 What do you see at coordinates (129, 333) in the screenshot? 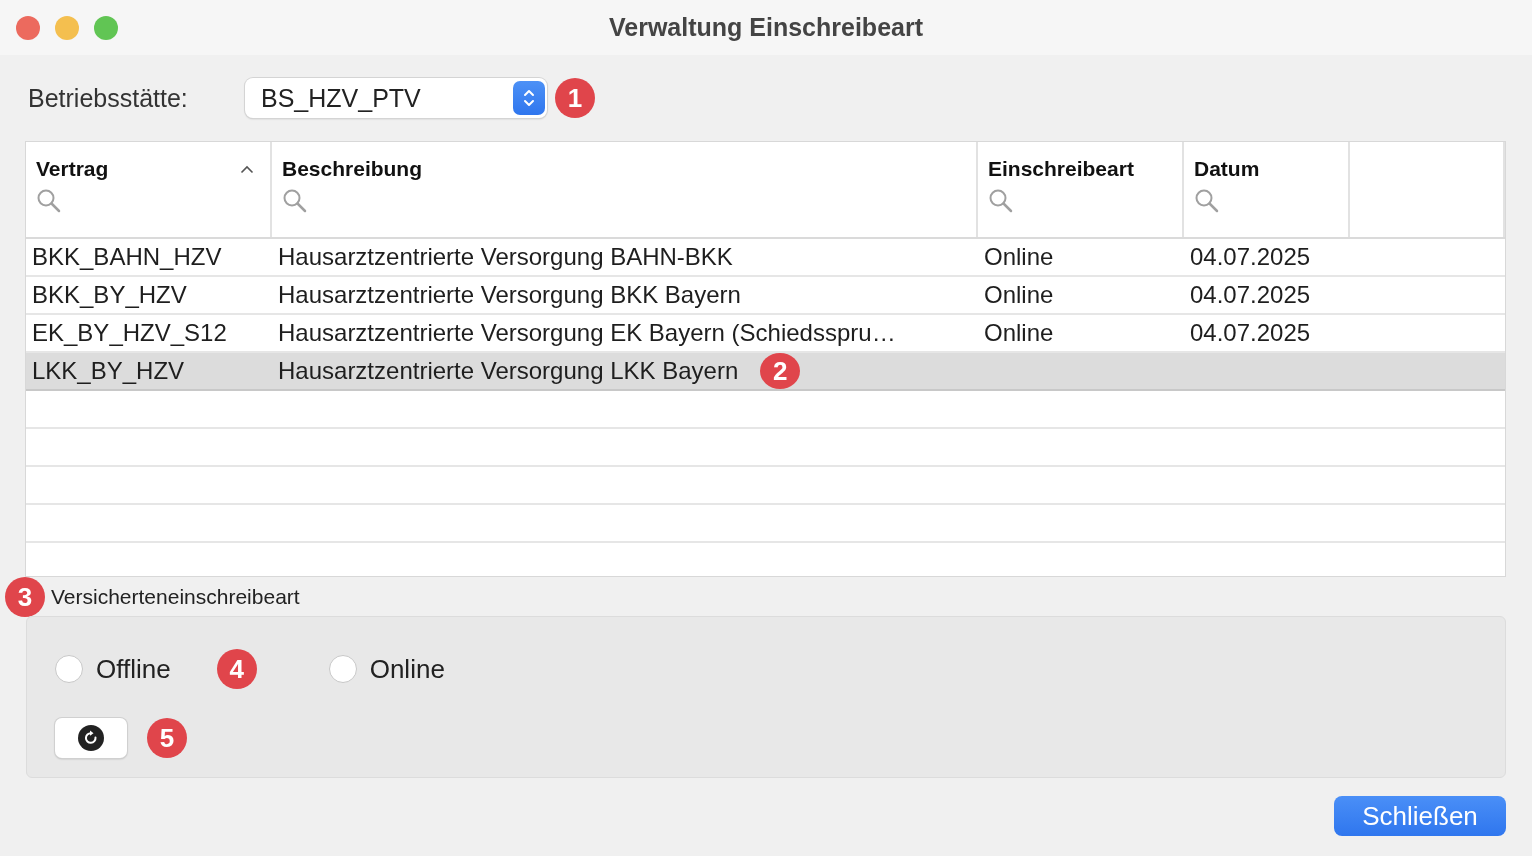
I see `table-cell: EK_BY_HZV_S12` at bounding box center [129, 333].